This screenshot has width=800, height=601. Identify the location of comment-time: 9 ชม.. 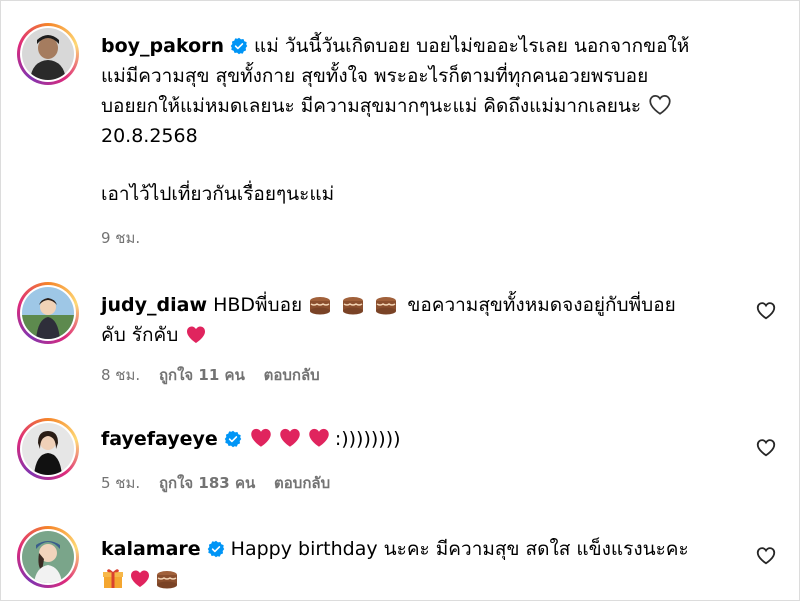
(121, 238).